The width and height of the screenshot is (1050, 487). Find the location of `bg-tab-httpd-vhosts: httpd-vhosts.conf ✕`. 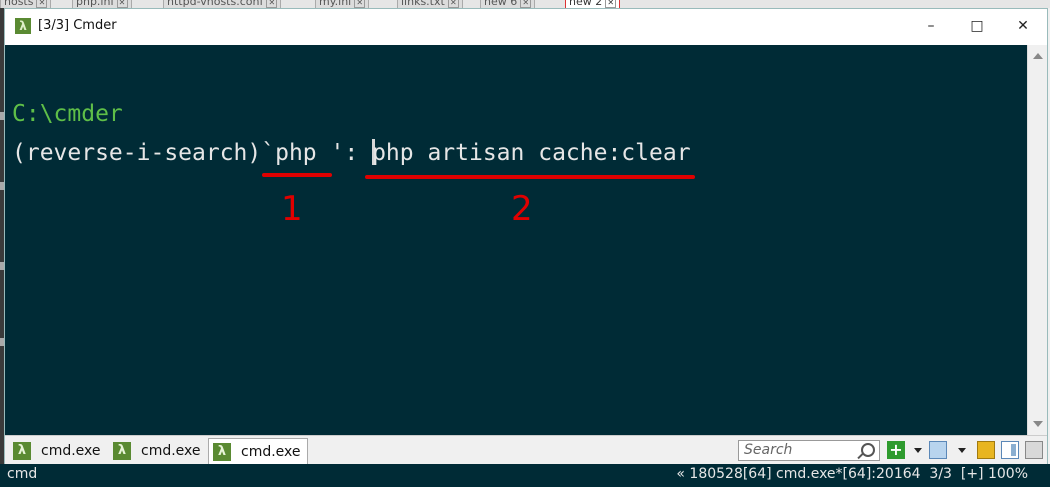

bg-tab-httpd-vhosts: httpd-vhosts.conf ✕ is located at coordinates (222, 4).